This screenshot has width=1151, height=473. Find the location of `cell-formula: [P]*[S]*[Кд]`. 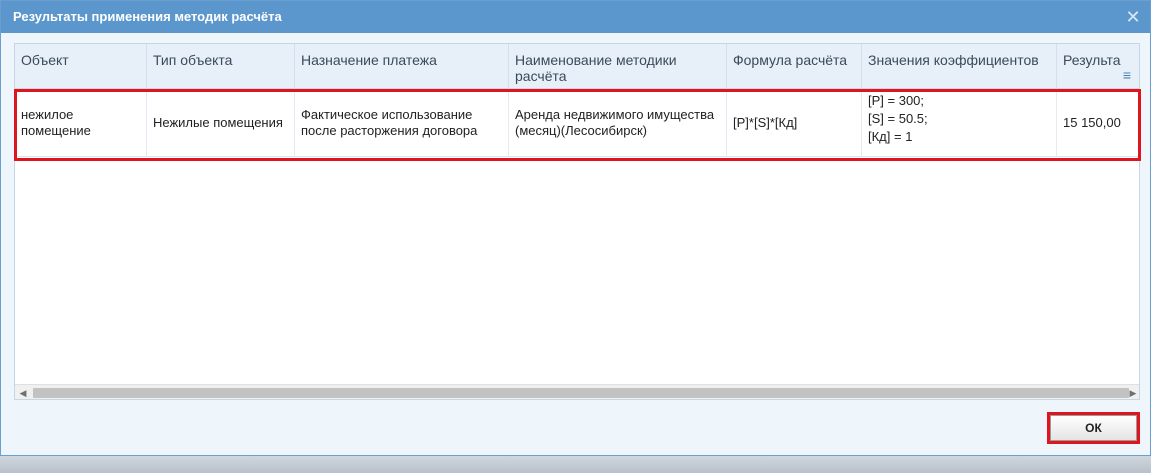

cell-formula: [P]*[S]*[Кд] is located at coordinates (794, 123).